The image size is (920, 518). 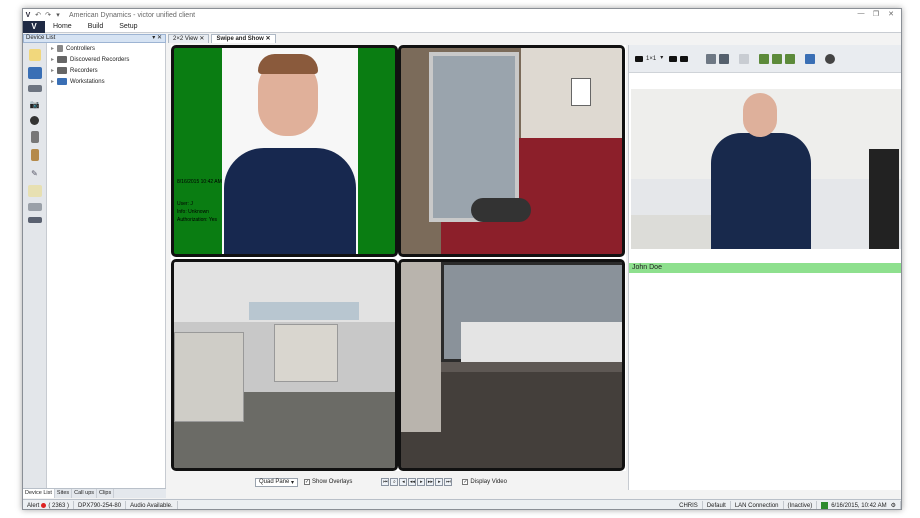 I want to click on undo-icon: ↶, so click(x=38, y=15).